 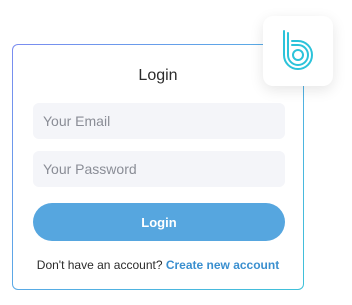 What do you see at coordinates (222, 265) in the screenshot?
I see `create-account-link: Create new account` at bounding box center [222, 265].